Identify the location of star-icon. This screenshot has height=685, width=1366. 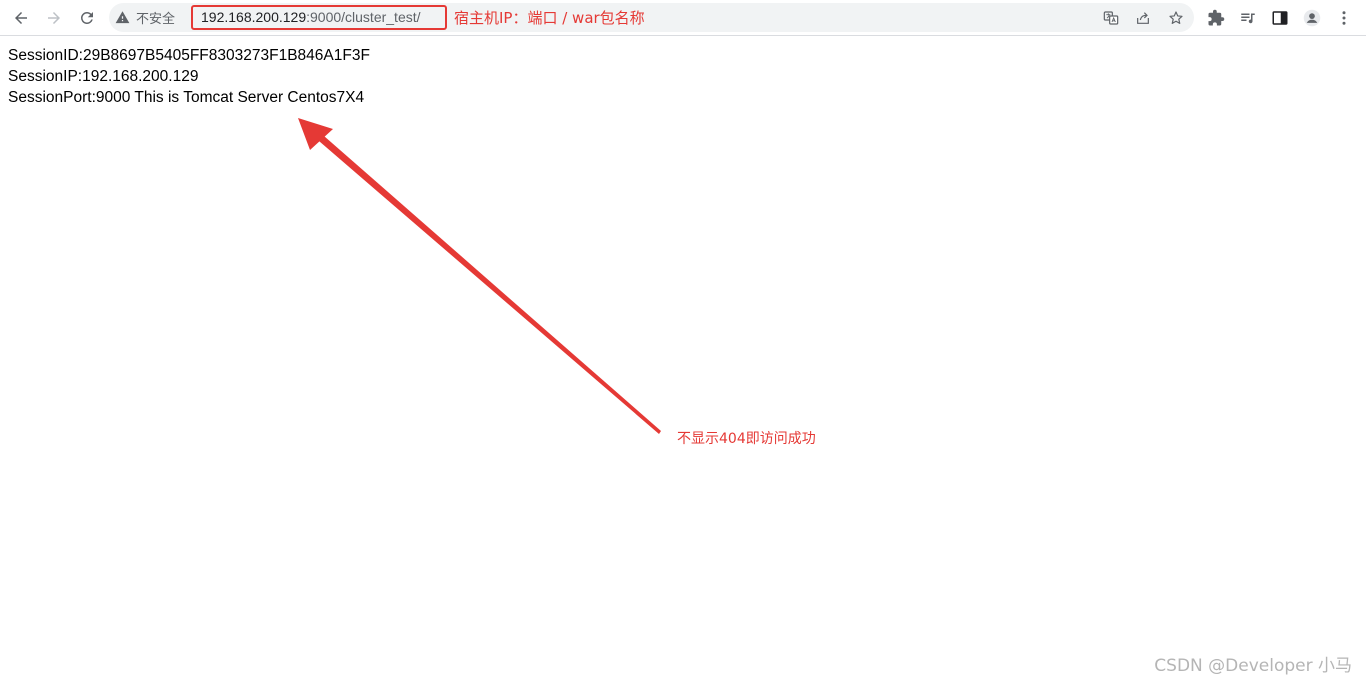
(1176, 17).